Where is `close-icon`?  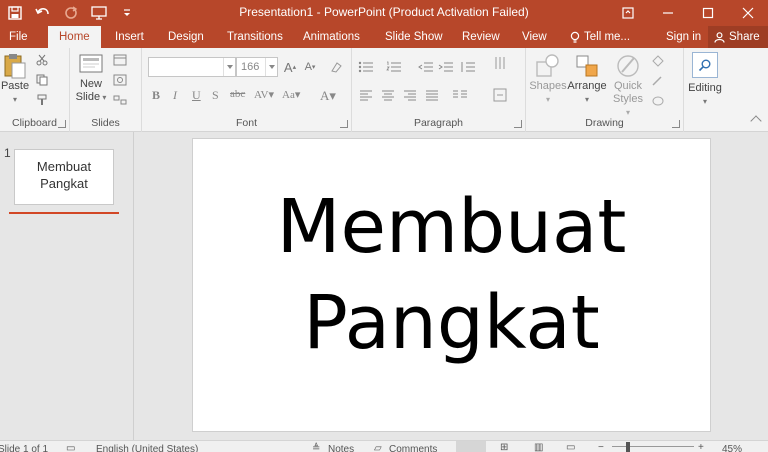 close-icon is located at coordinates (748, 13).